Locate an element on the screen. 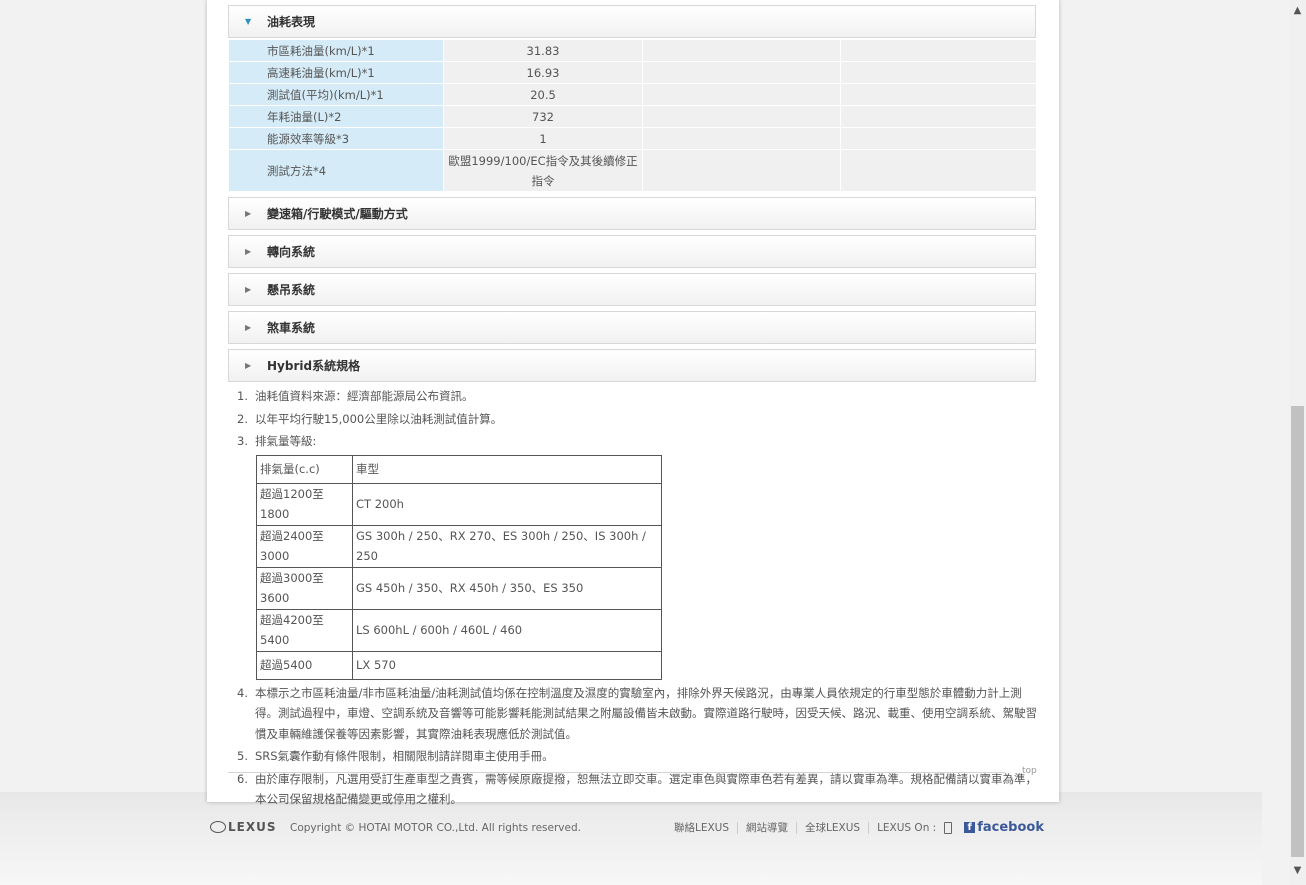 The width and height of the screenshot is (1306, 885). table-row: 測試值(平均)(km/L)*1 20.5 is located at coordinates (632, 94).